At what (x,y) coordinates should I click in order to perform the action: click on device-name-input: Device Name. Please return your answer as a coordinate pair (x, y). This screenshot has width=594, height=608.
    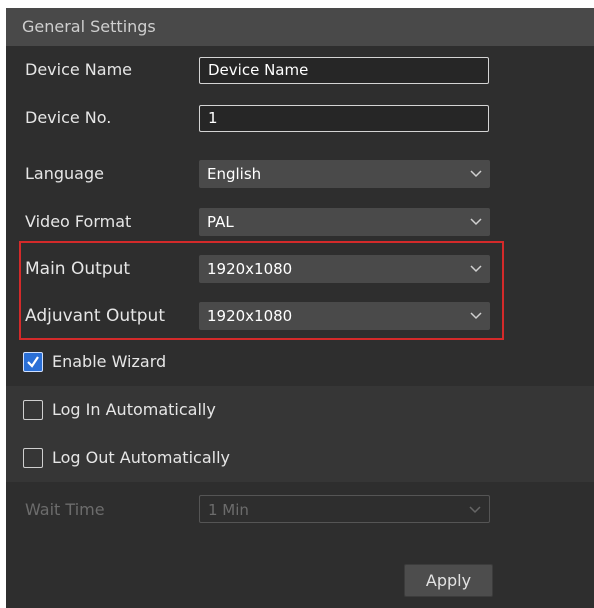
    Looking at the image, I should click on (344, 70).